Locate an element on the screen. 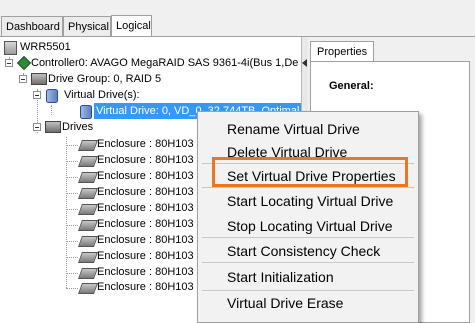  tree-node-server: WRR5501 is located at coordinates (45, 47).